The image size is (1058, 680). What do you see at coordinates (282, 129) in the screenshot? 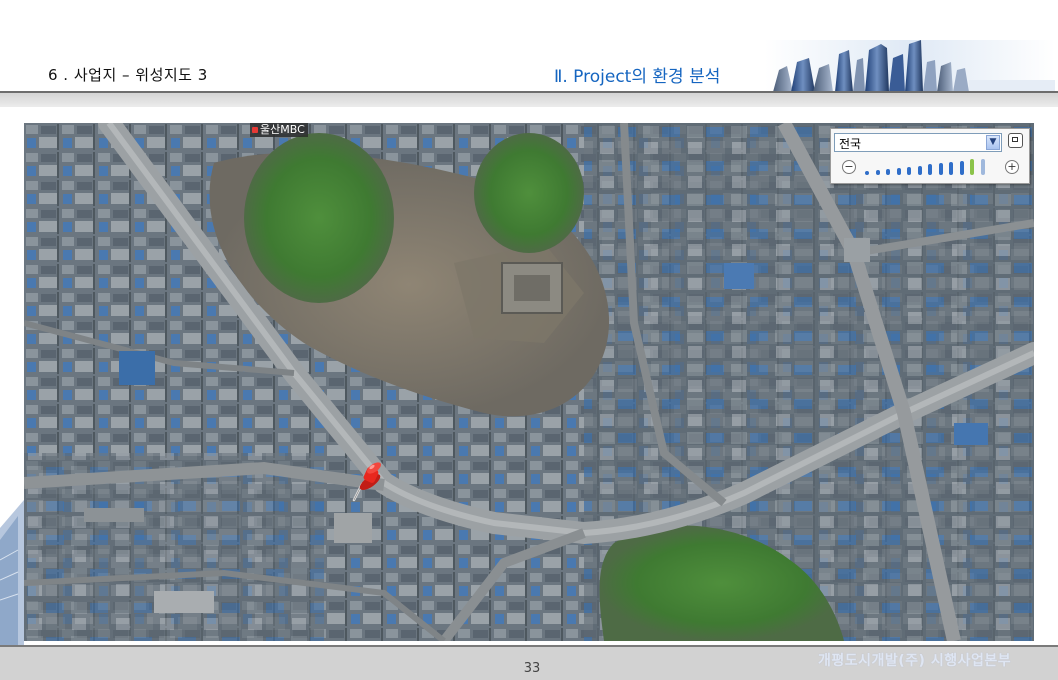
I see `landmark-label-text: 울산MBC` at bounding box center [282, 129].